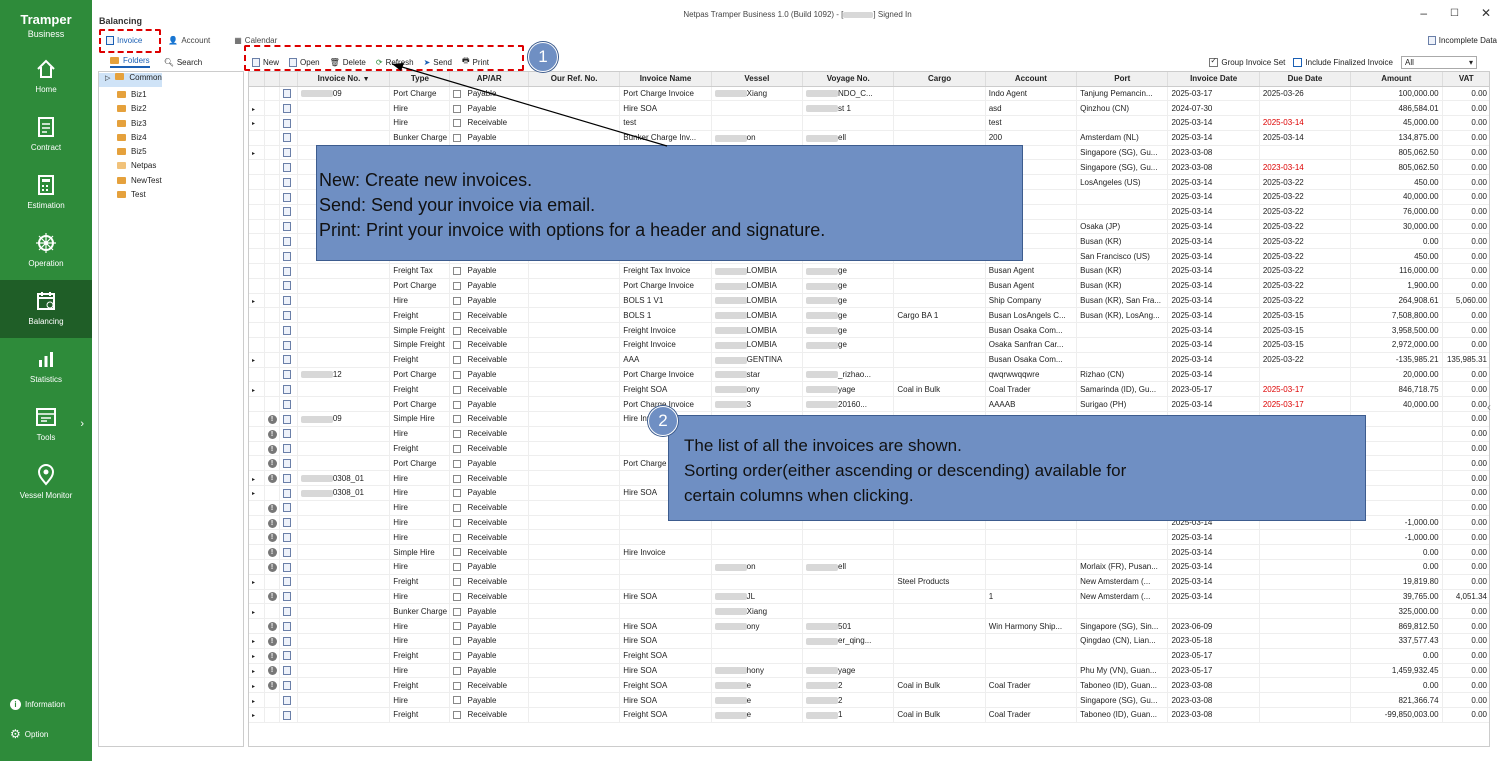  Describe the element at coordinates (1454, 13) in the screenshot. I see `maximize-button: ☐` at that location.